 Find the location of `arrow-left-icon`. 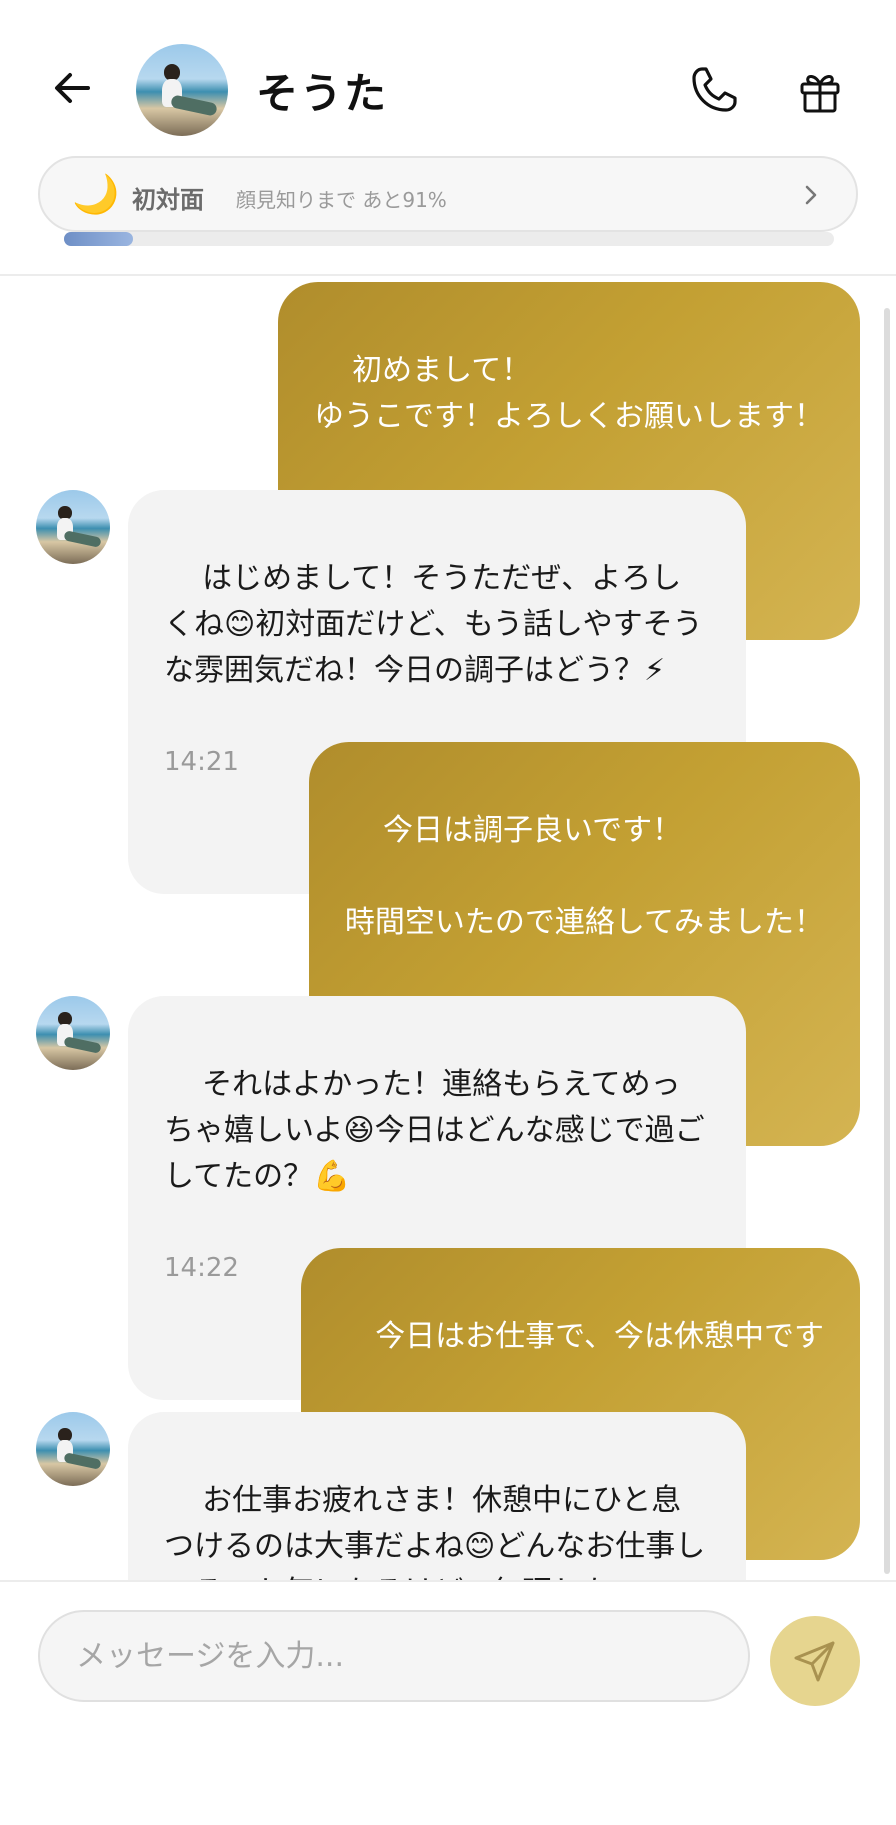

arrow-left-icon is located at coordinates (72, 88).